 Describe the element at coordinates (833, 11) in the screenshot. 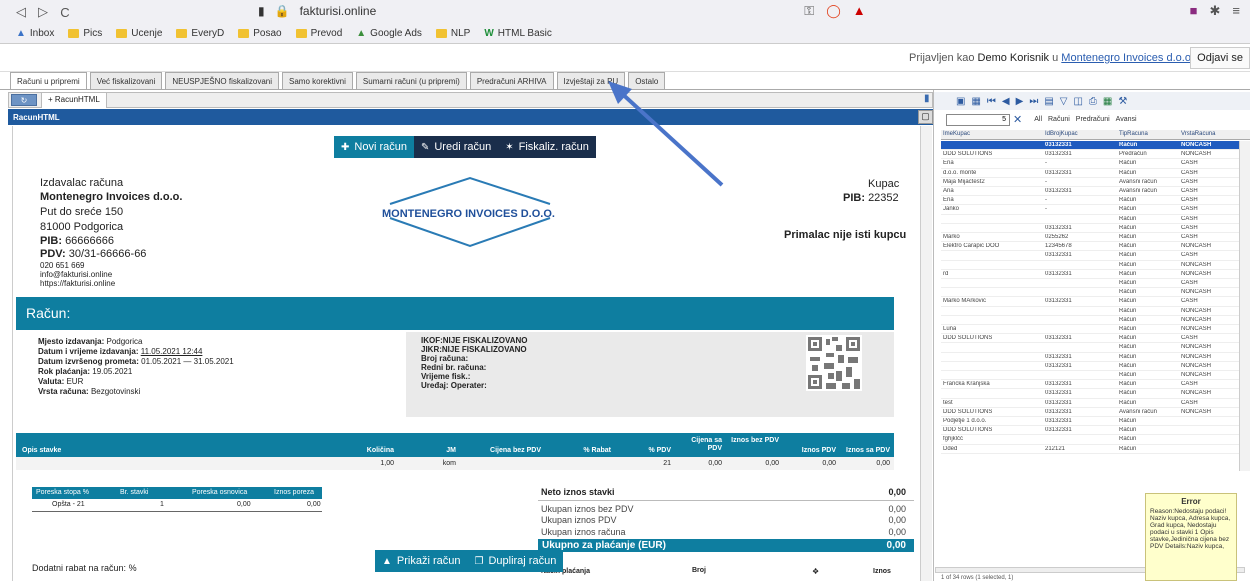

I see `shield-icon: ◯` at that location.